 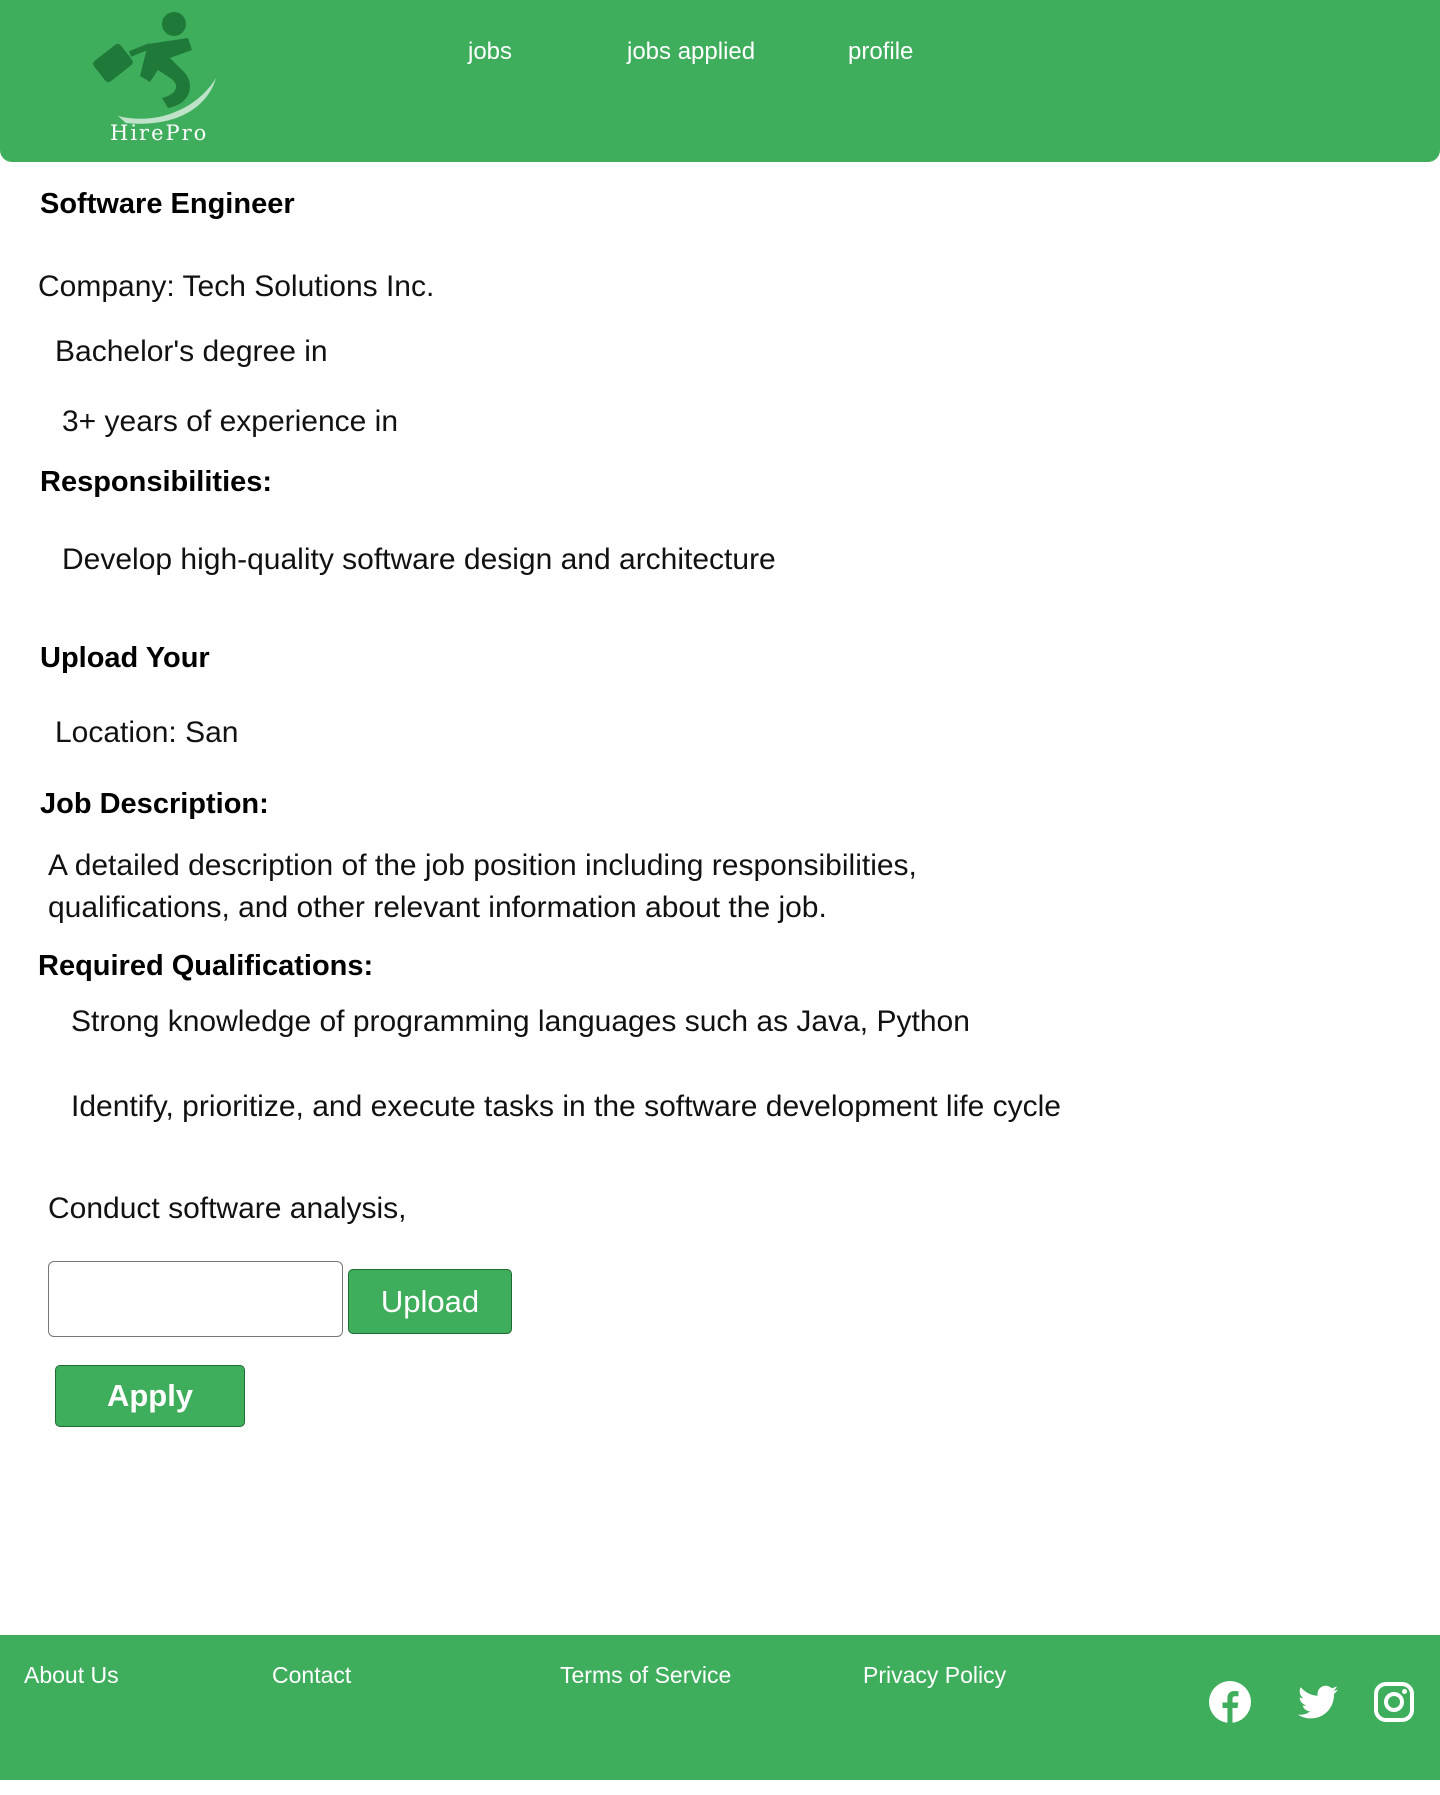 I want to click on qualifications-heading: Required Qualifications:, so click(x=206, y=966).